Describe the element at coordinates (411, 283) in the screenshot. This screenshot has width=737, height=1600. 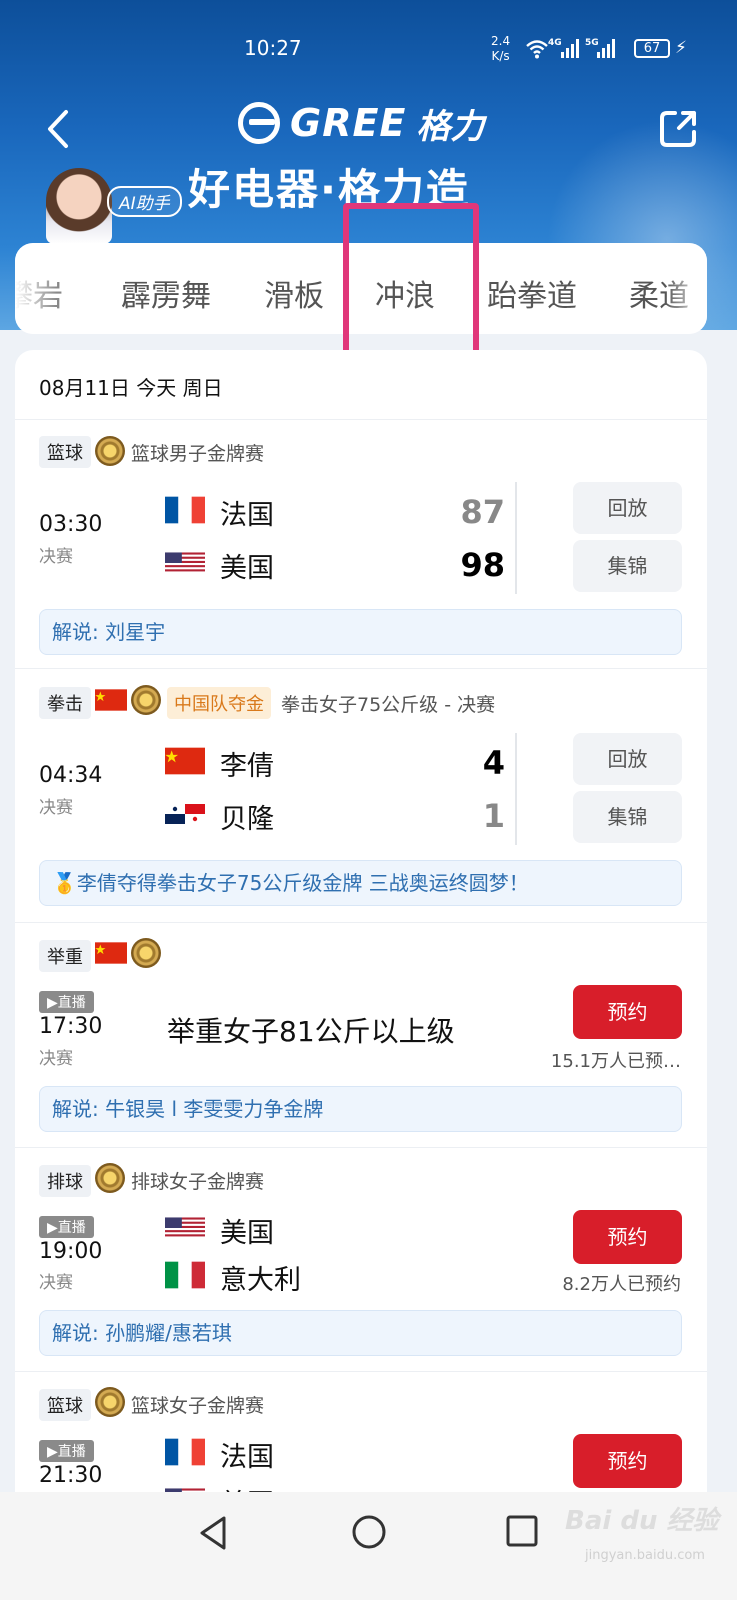
I see `highlight-box` at that location.